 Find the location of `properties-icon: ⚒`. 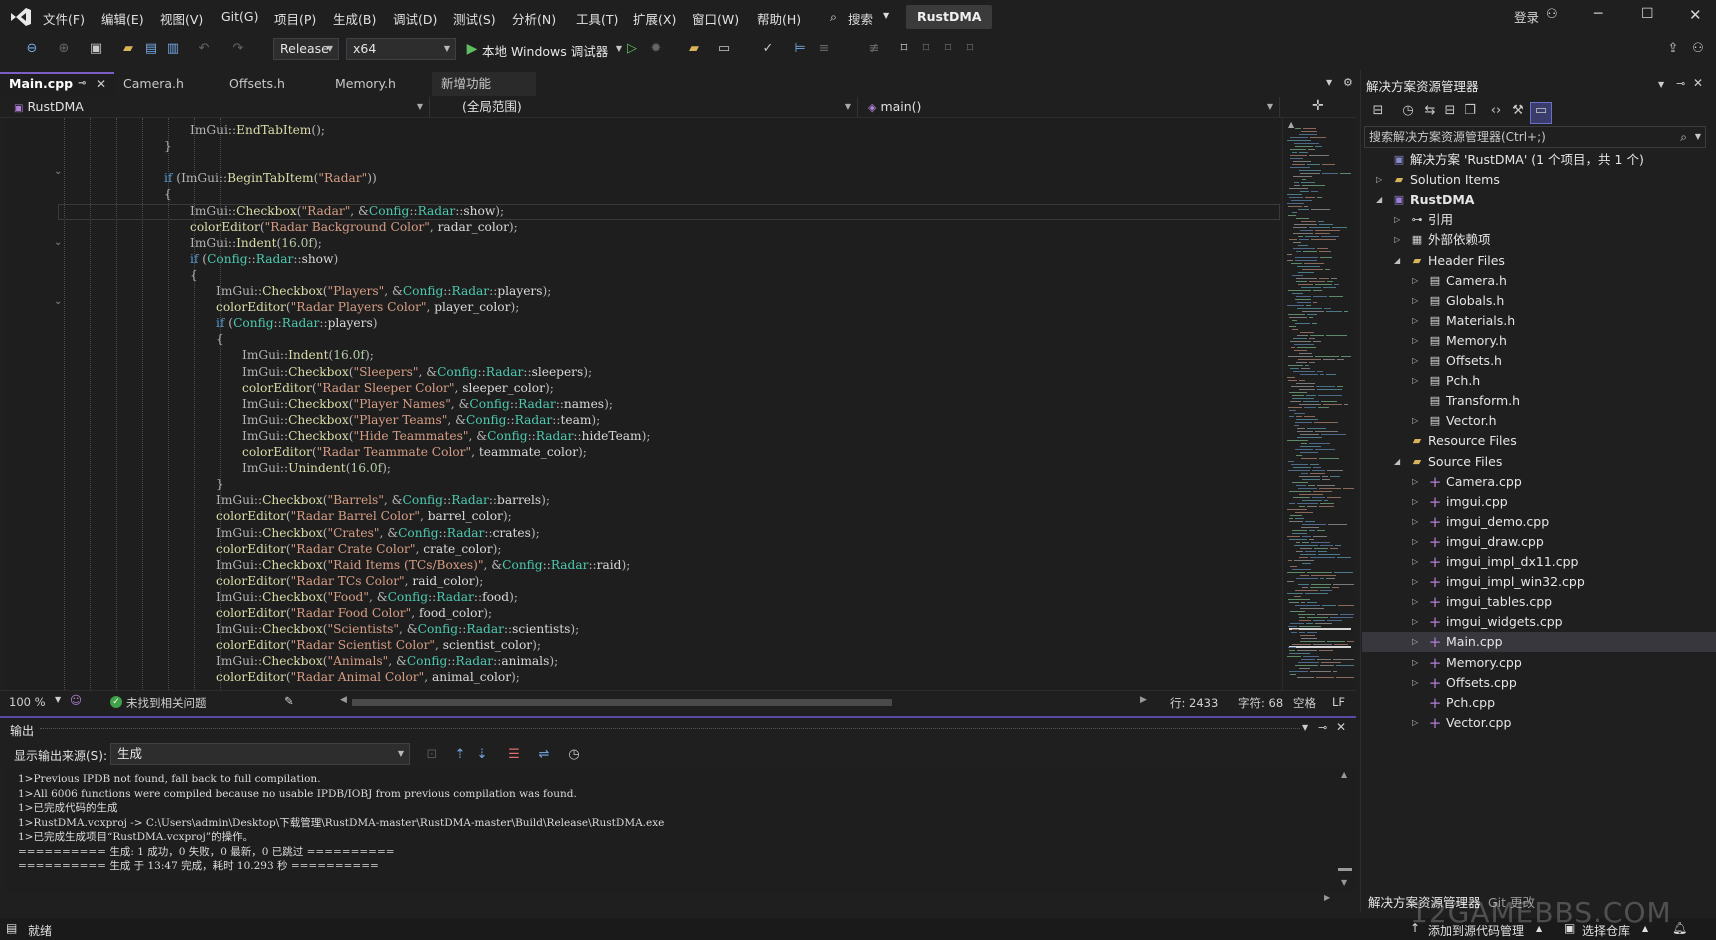

properties-icon: ⚒ is located at coordinates (1518, 111).